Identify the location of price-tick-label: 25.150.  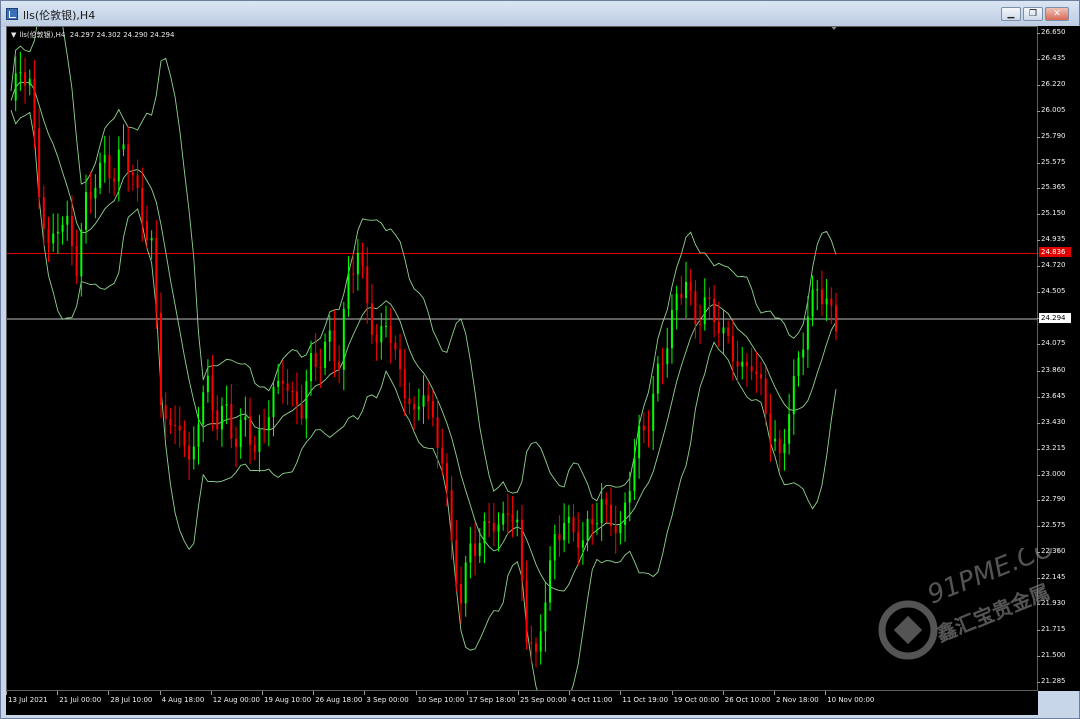
(1051, 213).